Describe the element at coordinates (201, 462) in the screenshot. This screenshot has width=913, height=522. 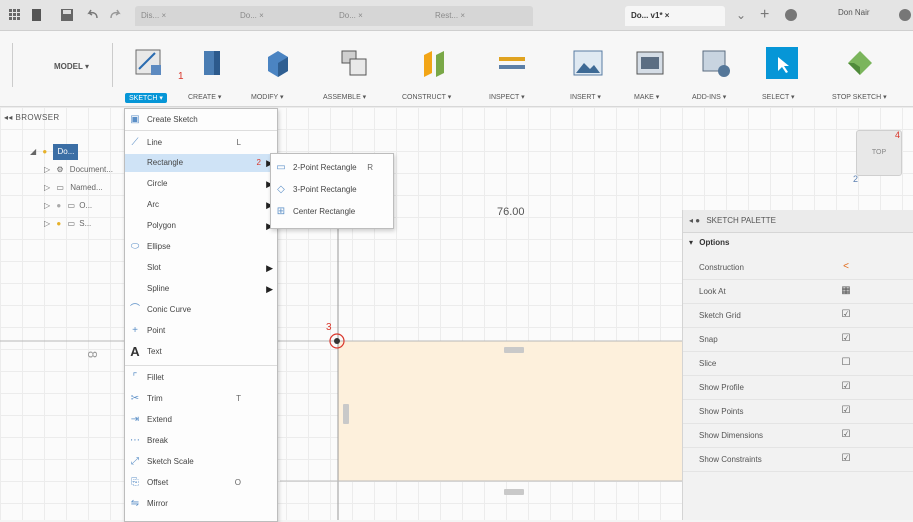
I see `menu-item-sketch-scale: ⤢ Sketch Scale` at that location.